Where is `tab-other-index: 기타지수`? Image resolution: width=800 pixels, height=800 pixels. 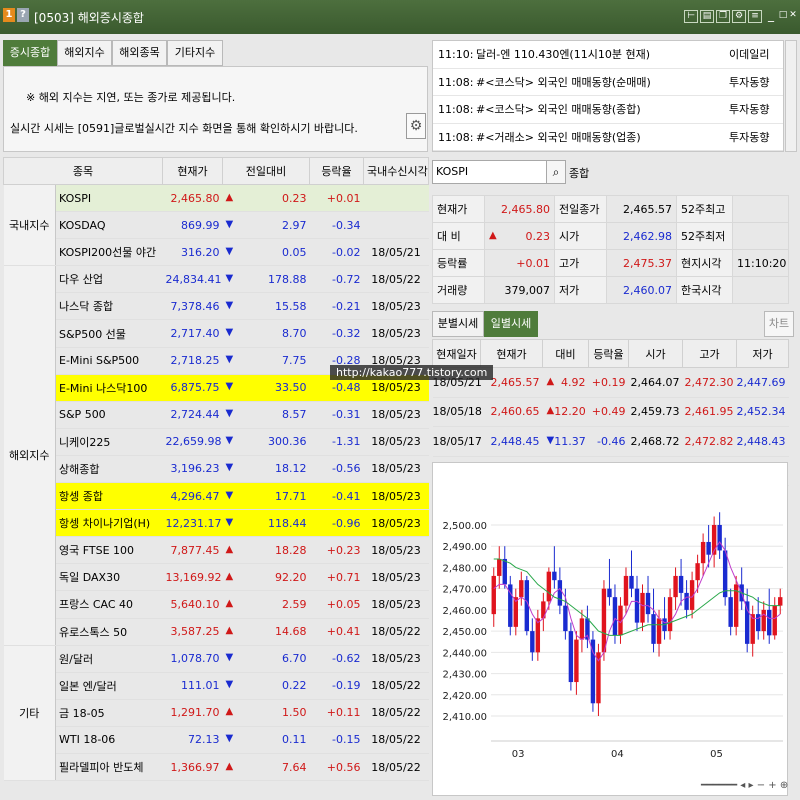
tab-other-index: 기타지수 is located at coordinates (195, 53).